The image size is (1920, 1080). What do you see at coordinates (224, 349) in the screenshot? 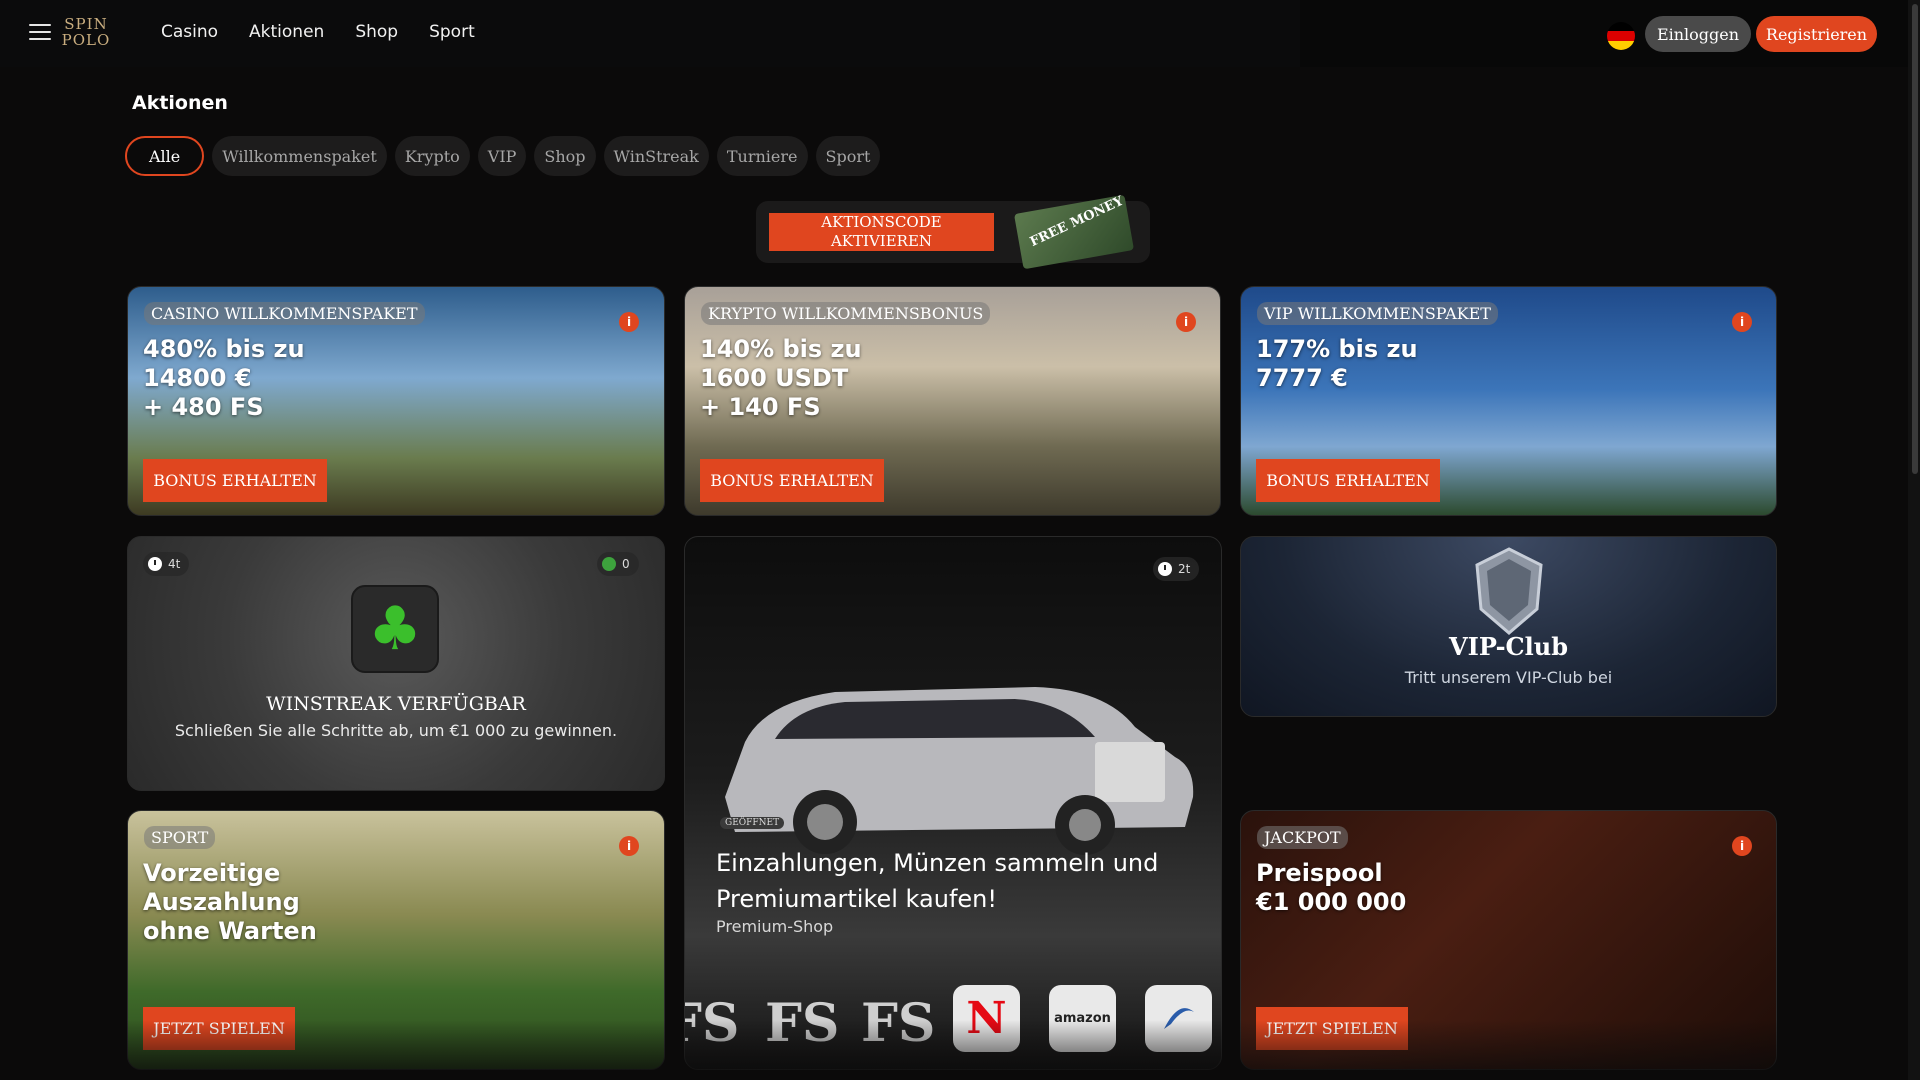
I see `card-title-line-1: 480% bis zu` at bounding box center [224, 349].